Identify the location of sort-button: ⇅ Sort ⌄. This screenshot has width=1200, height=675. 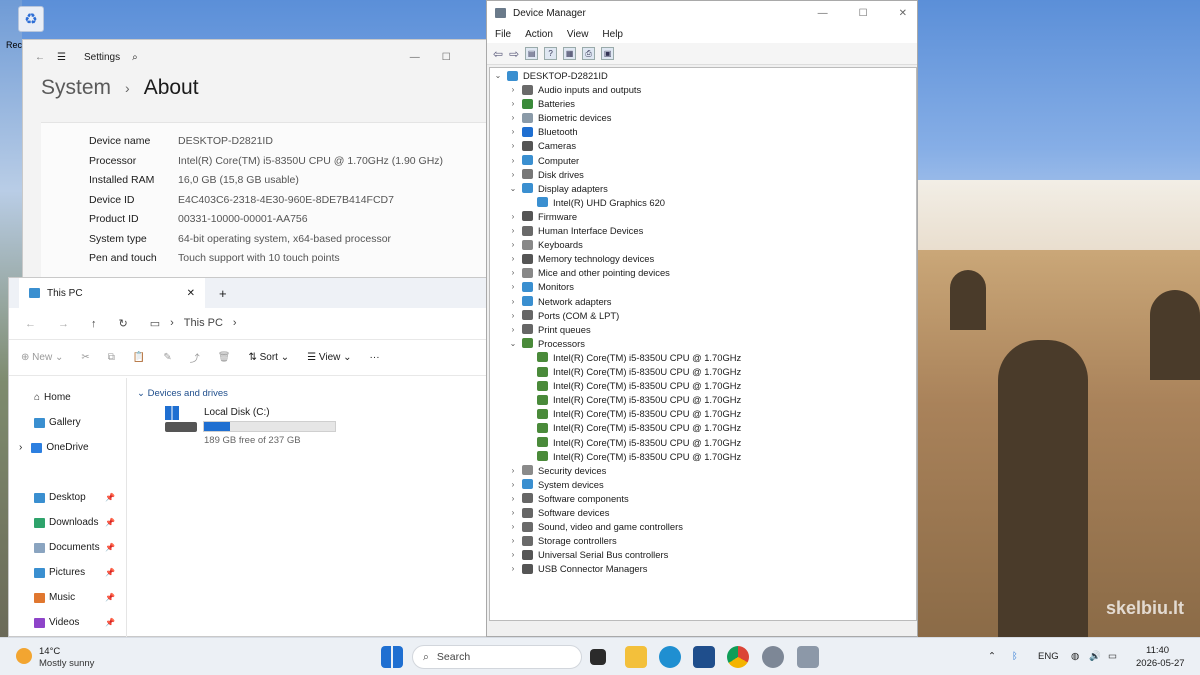
(268, 357).